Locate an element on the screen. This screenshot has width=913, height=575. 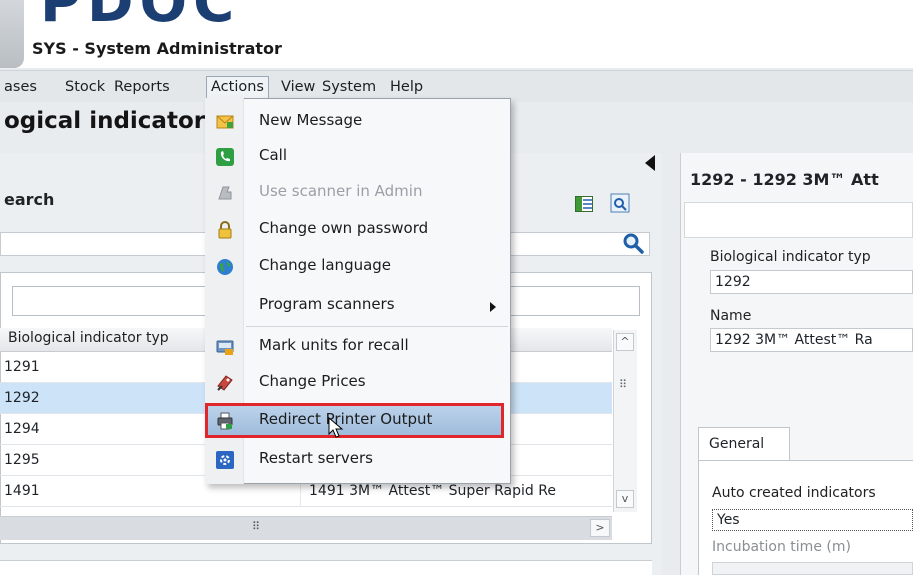
app-logo: PDOC is located at coordinates (140, 17).